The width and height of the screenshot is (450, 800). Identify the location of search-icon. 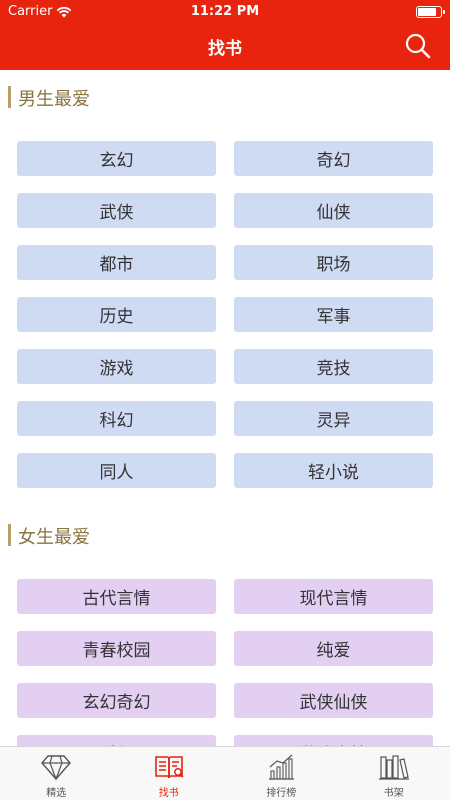
(418, 46).